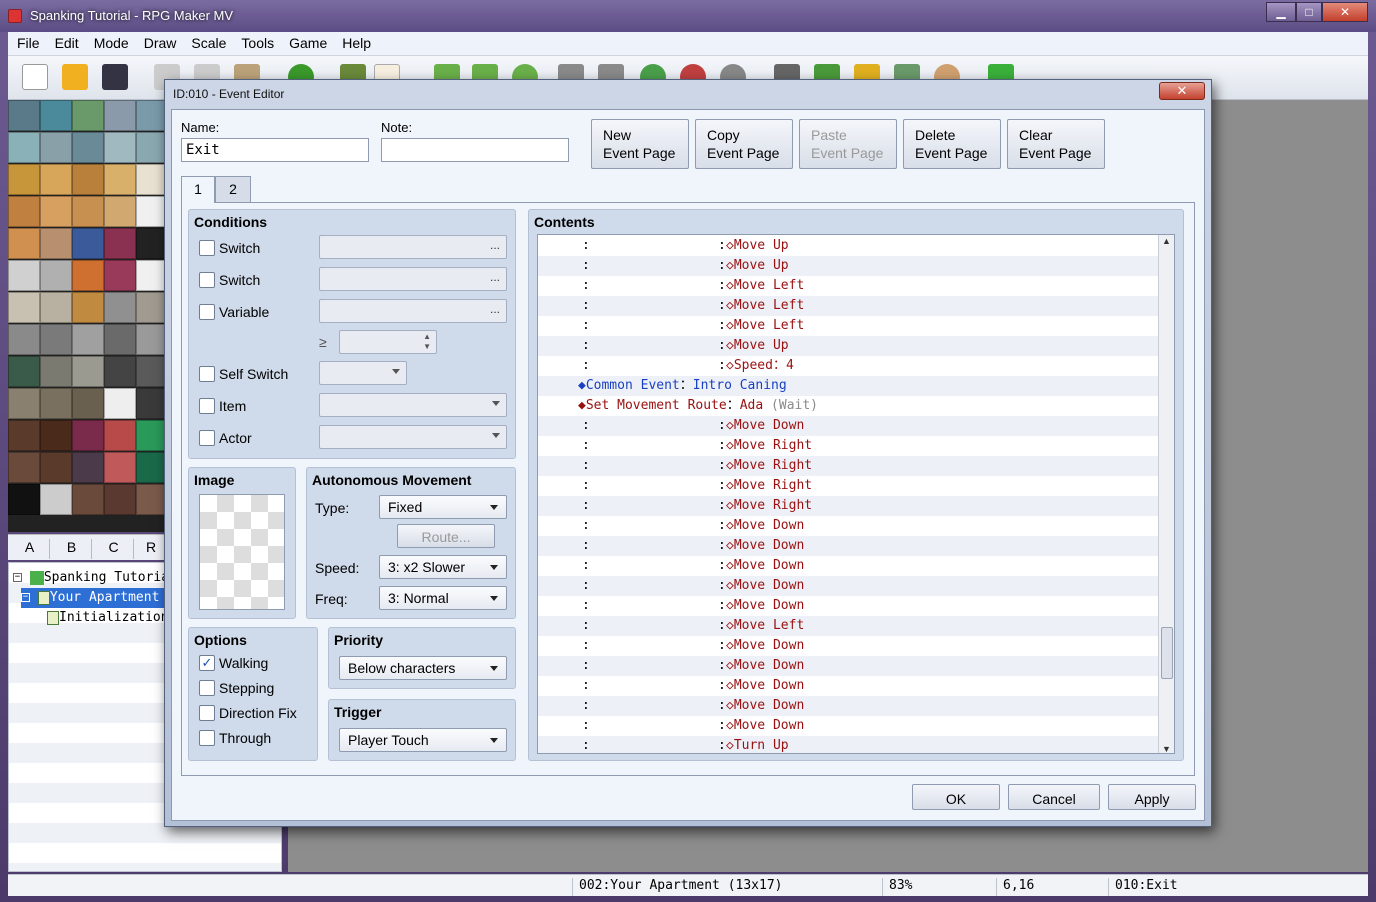  I want to click on apply-button: Apply, so click(1152, 797).